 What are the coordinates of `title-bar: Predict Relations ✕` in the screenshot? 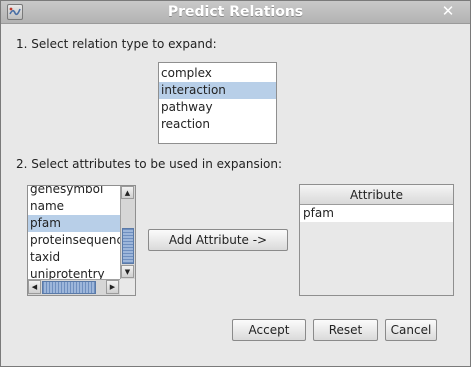 It's located at (235, 12).